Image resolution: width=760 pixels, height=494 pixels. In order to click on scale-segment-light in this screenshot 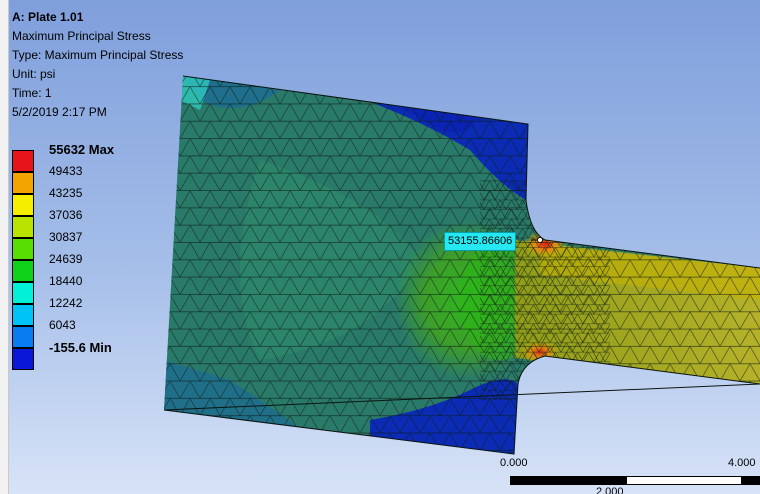, I will do `click(684, 480)`.